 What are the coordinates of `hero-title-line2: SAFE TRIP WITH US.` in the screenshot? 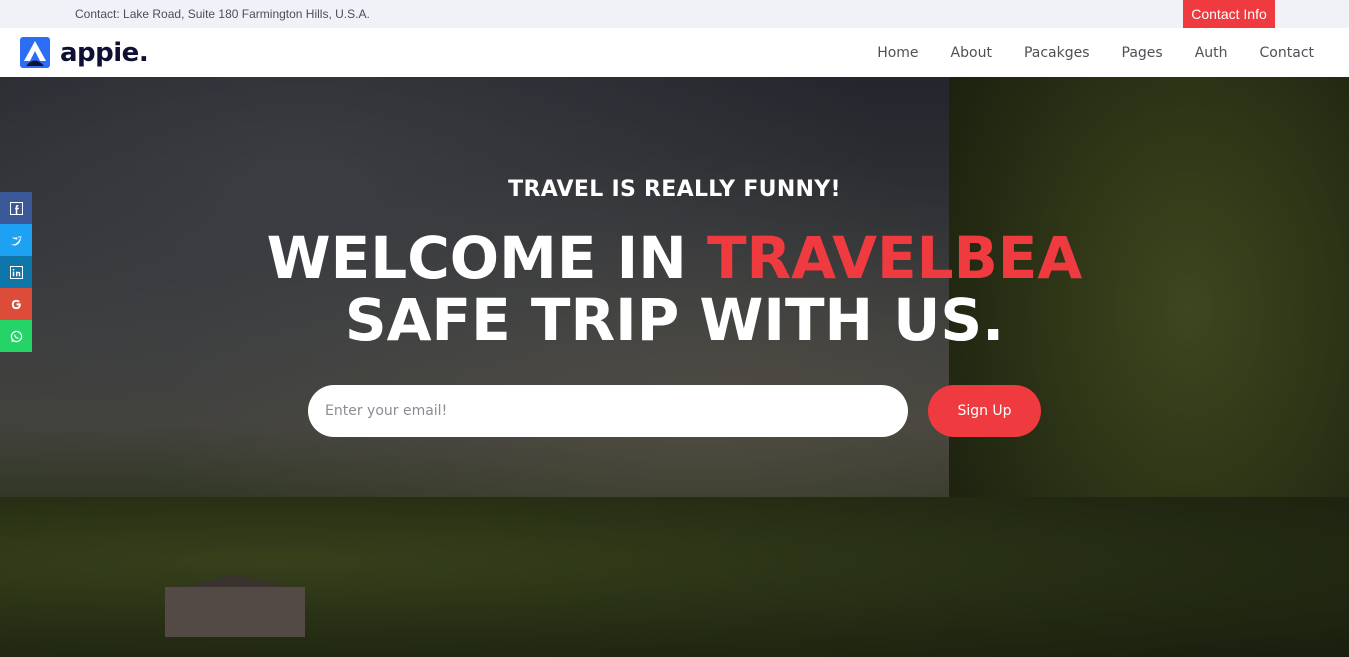 It's located at (674, 320).